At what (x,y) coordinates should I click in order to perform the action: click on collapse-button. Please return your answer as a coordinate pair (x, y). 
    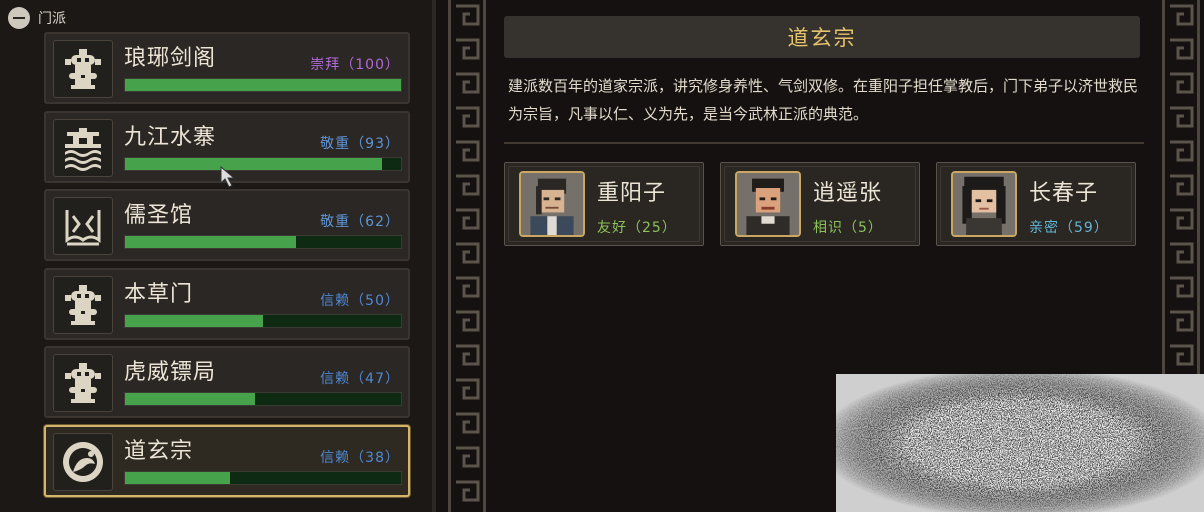
    Looking at the image, I should click on (19, 18).